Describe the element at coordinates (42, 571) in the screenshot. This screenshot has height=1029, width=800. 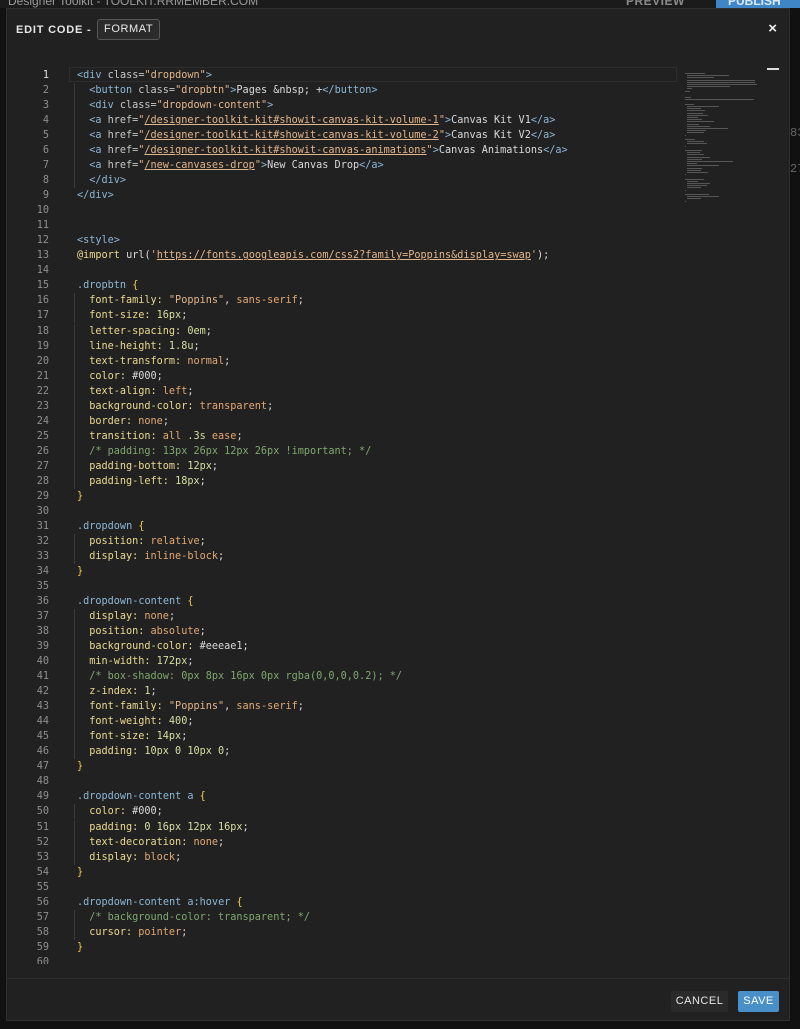
I see `line-number: 34` at that location.